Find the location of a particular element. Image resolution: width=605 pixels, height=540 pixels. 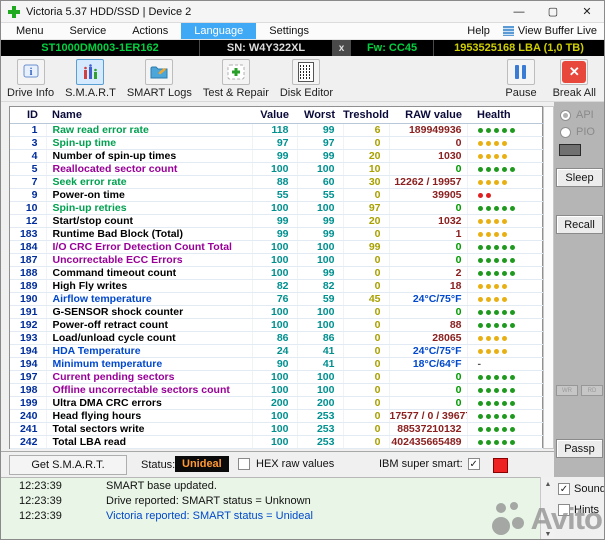

sound-checkbox: ✓ Sound is located at coordinates (581, 489).